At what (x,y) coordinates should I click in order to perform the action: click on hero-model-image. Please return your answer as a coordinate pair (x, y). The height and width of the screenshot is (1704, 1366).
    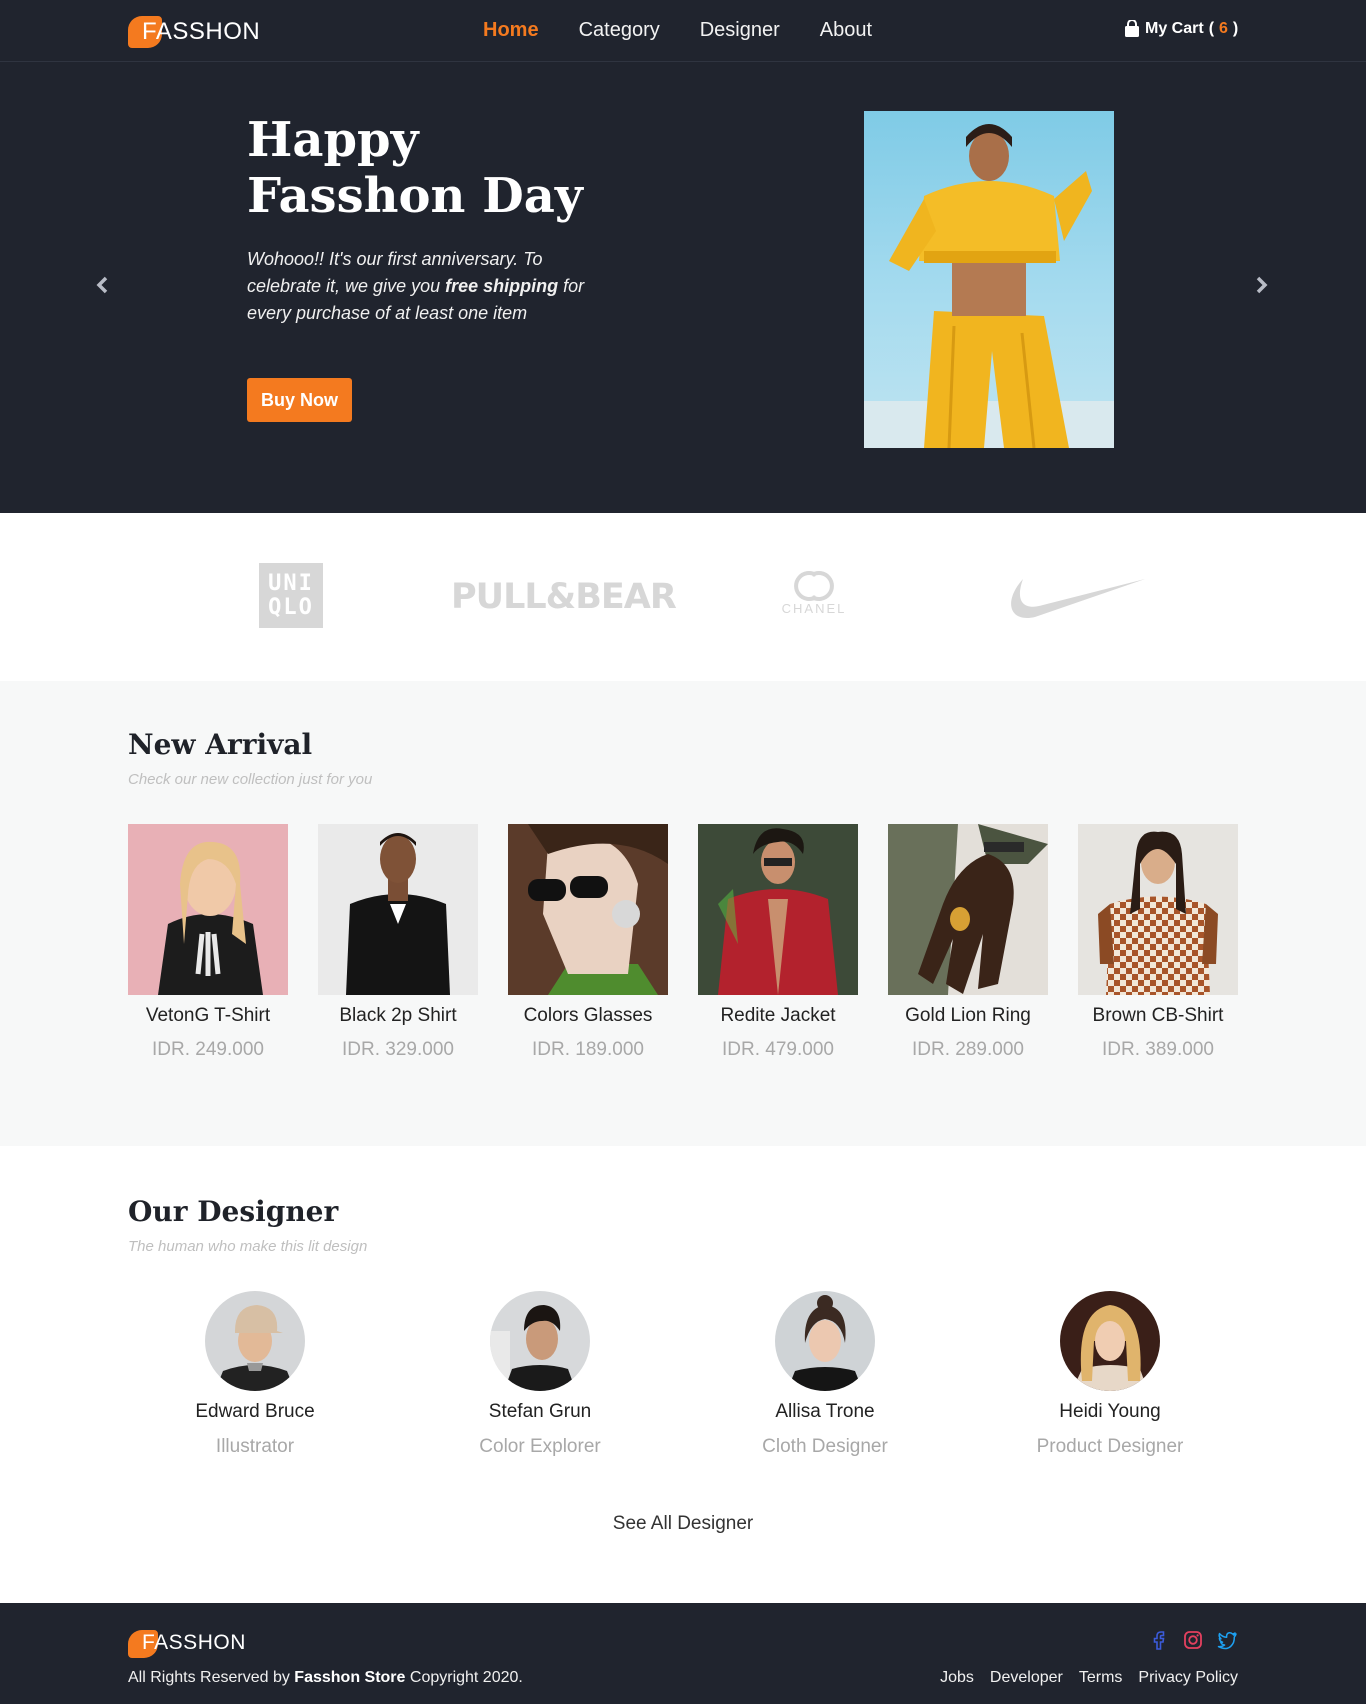
    Looking at the image, I should click on (989, 279).